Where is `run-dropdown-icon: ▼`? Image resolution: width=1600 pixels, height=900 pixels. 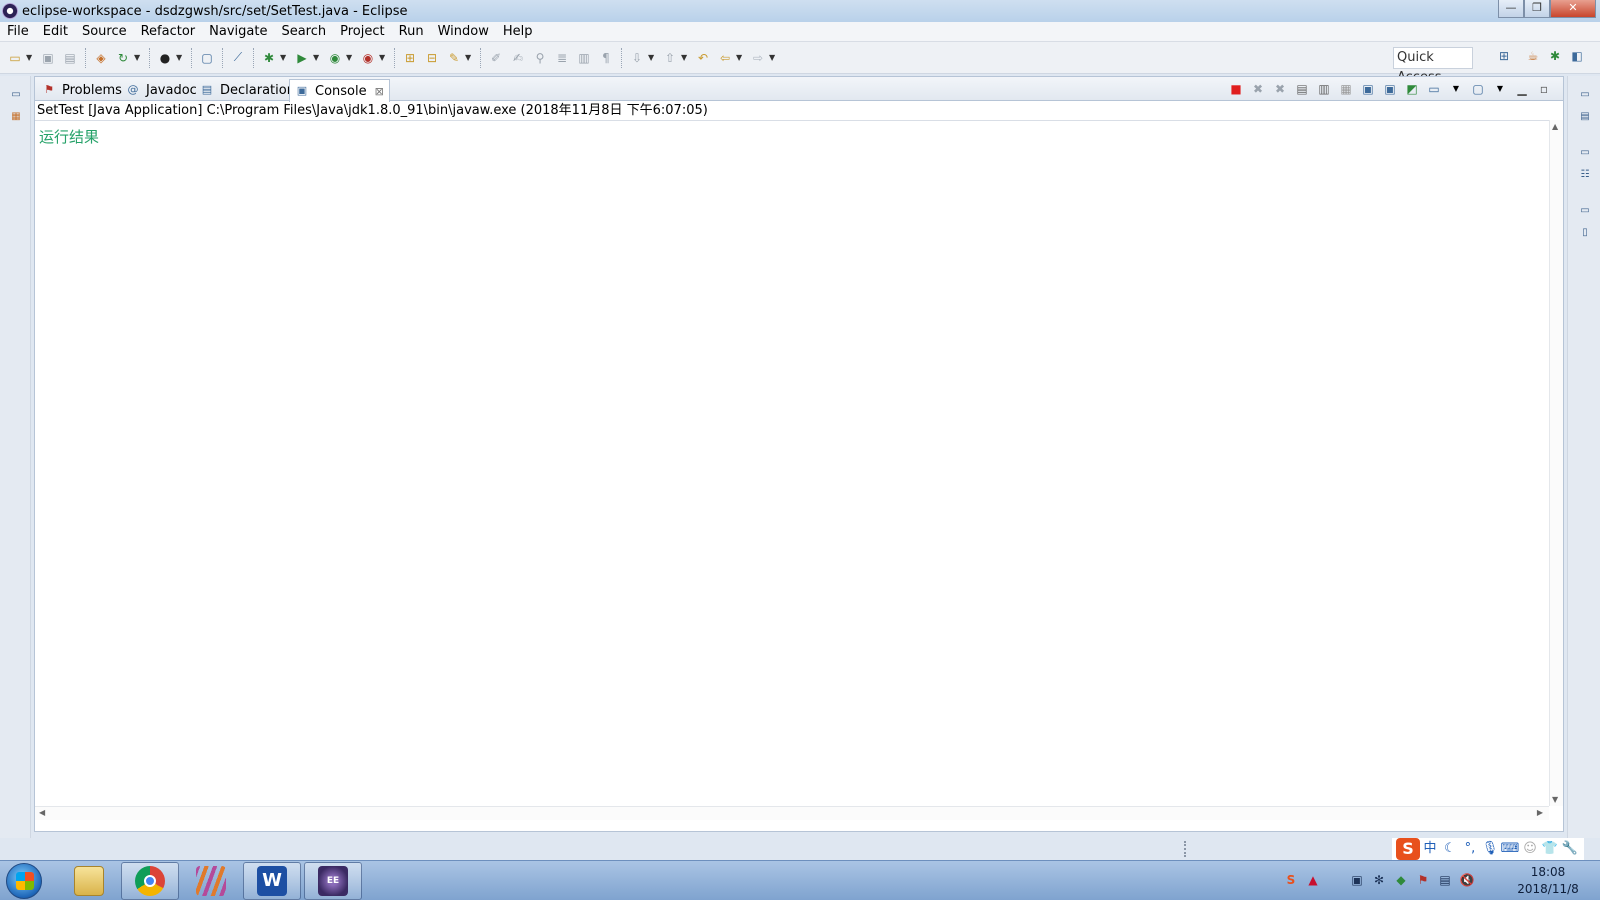
run-dropdown-icon: ▼ is located at coordinates (317, 57).